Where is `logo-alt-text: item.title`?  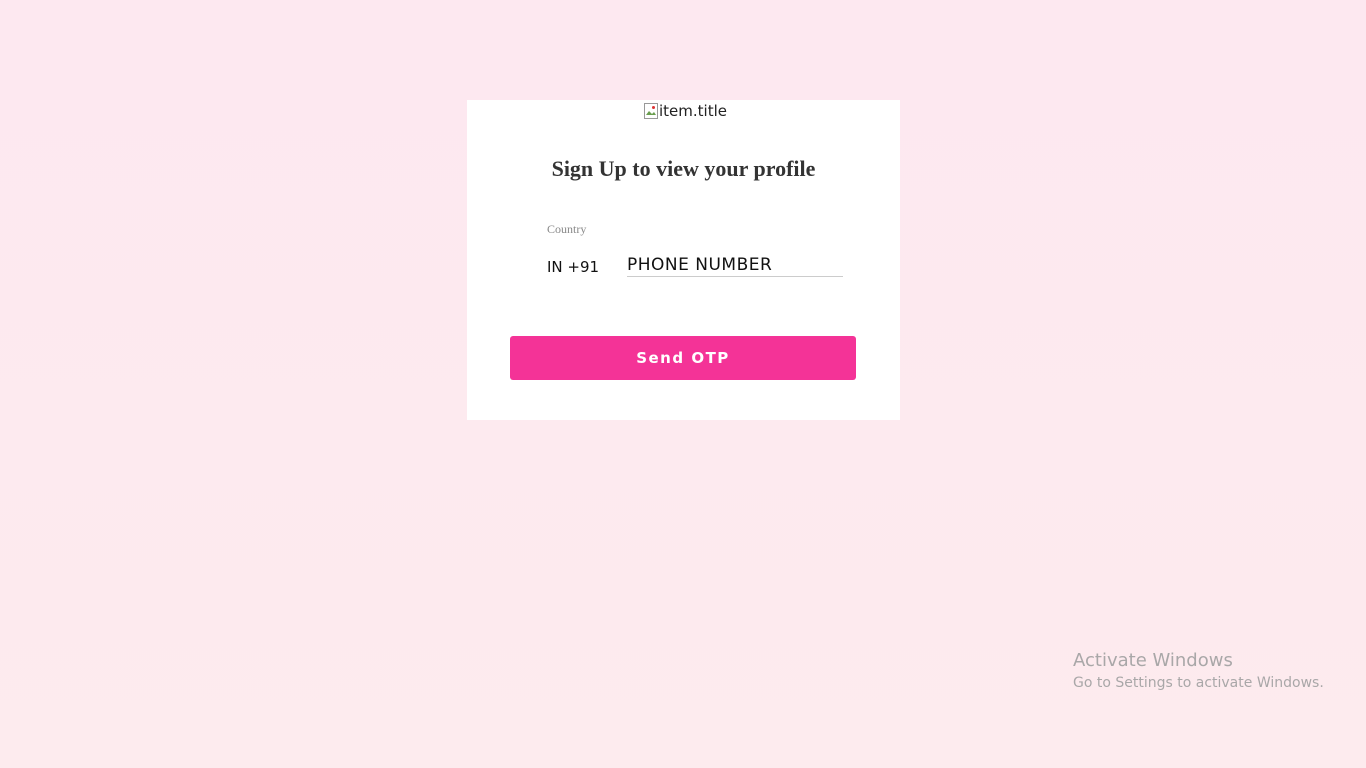 logo-alt-text: item.title is located at coordinates (693, 111).